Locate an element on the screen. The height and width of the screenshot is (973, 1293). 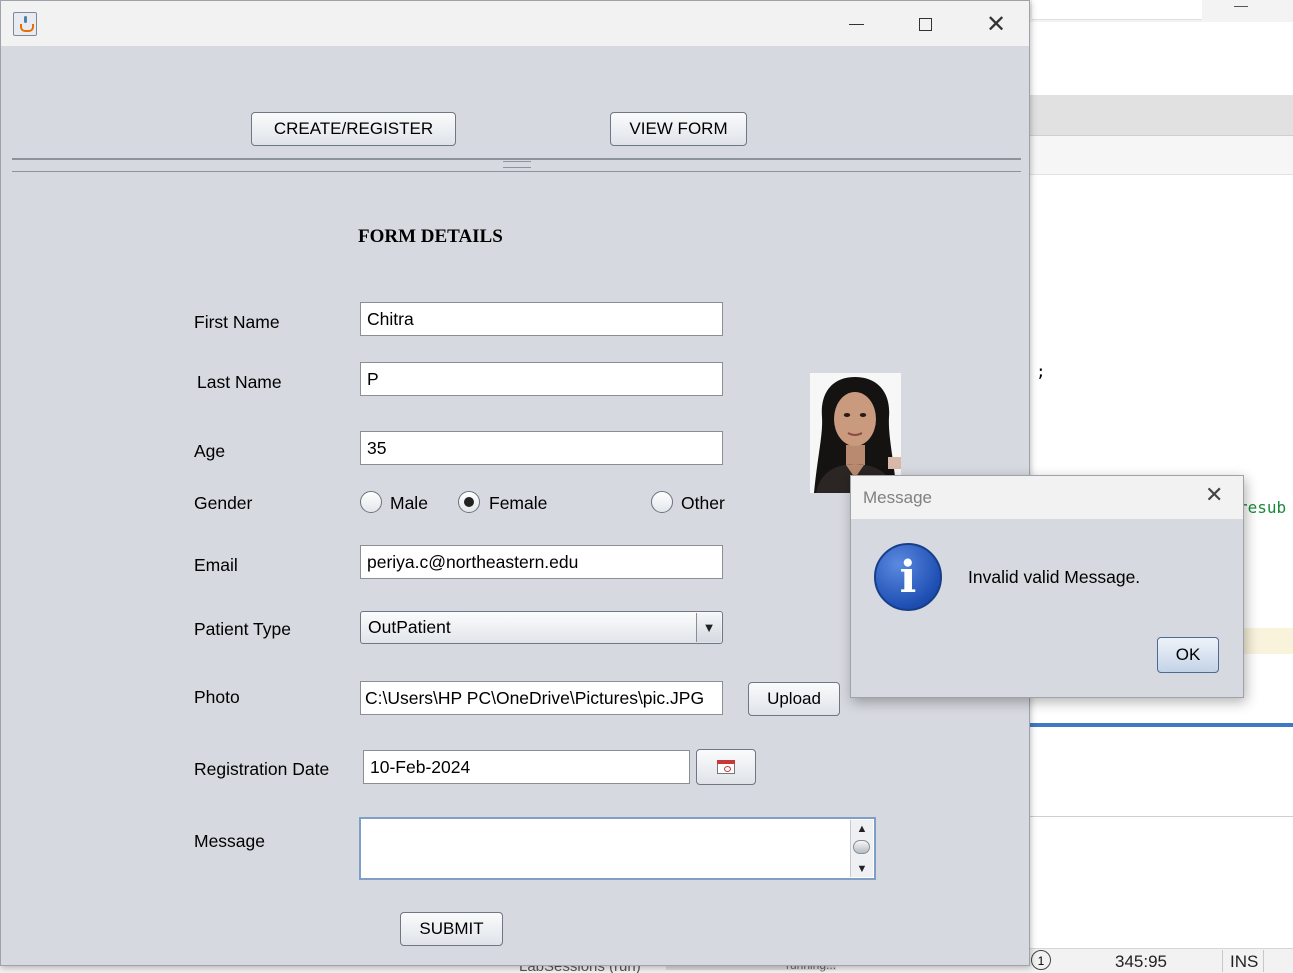
ide-output-panel is located at coordinates (1161, 882).